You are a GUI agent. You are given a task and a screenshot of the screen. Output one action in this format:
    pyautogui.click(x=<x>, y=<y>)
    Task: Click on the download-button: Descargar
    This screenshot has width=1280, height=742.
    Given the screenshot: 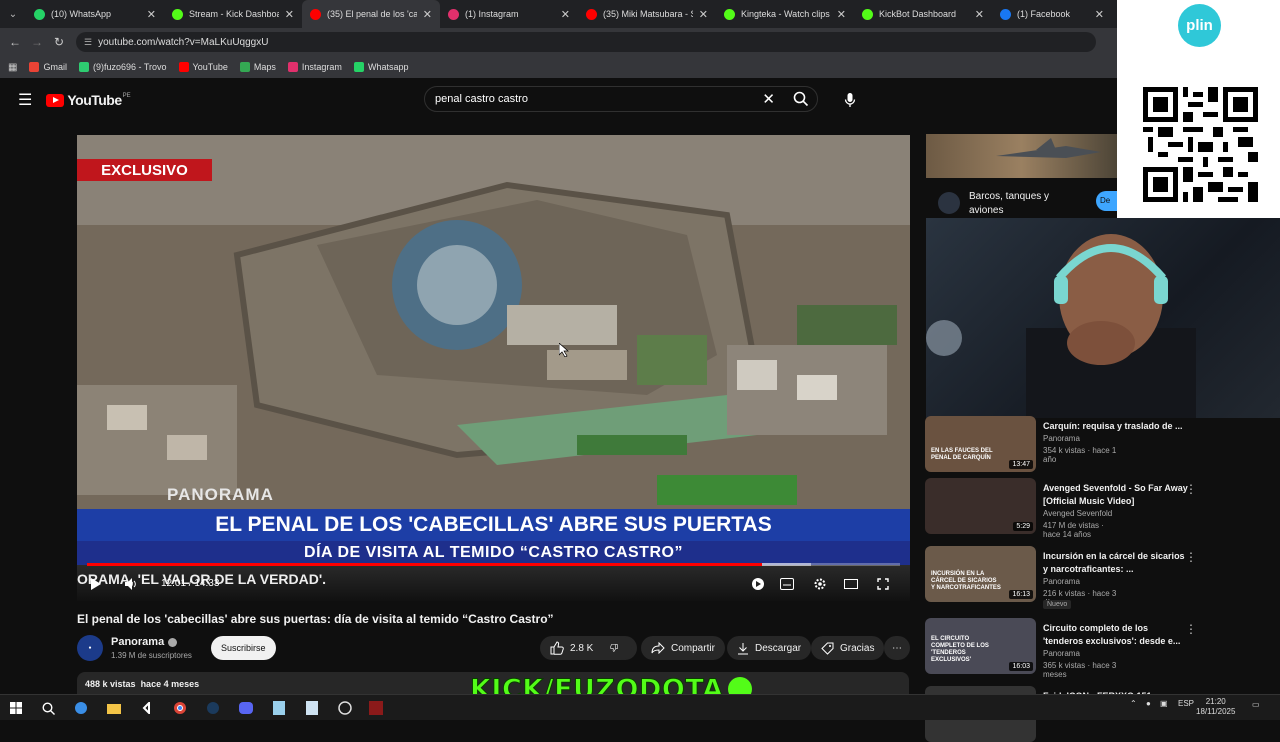 What is the action you would take?
    pyautogui.click(x=769, y=648)
    